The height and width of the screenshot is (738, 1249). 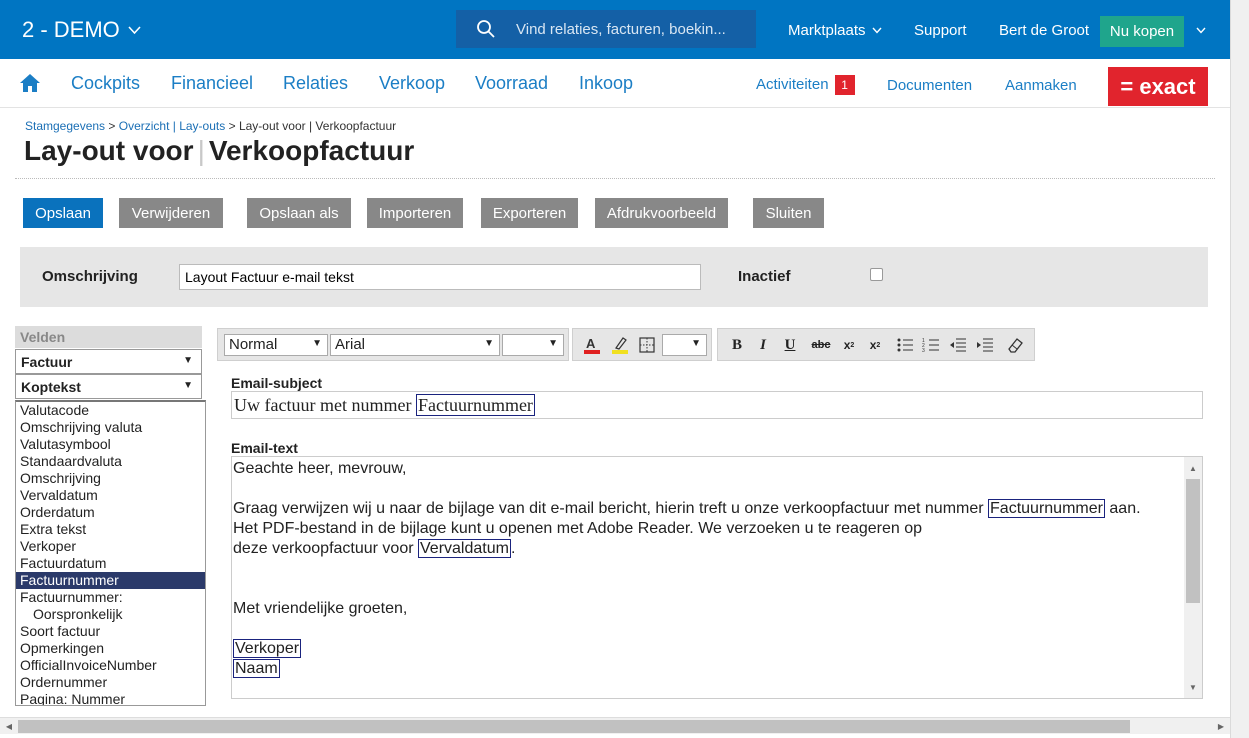 What do you see at coordinates (620, 345) in the screenshot?
I see `highlight-color-icon` at bounding box center [620, 345].